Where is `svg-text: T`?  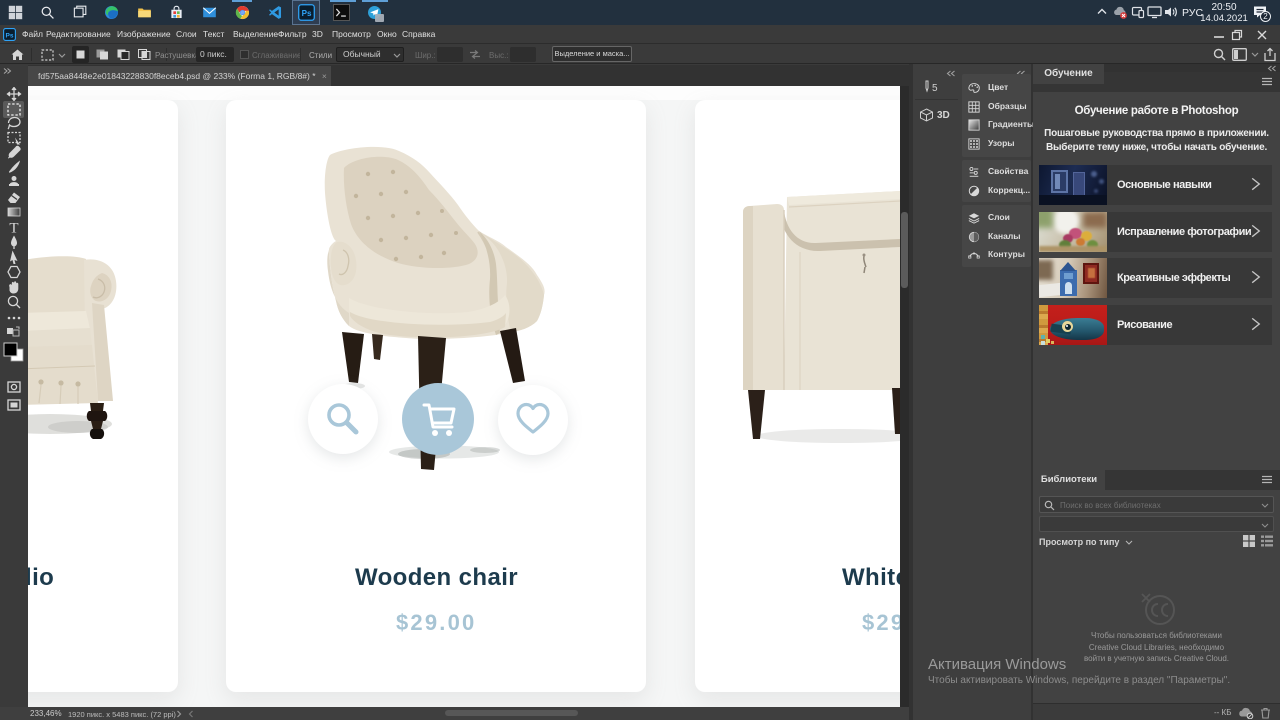 svg-text: T is located at coordinates (13, 229).